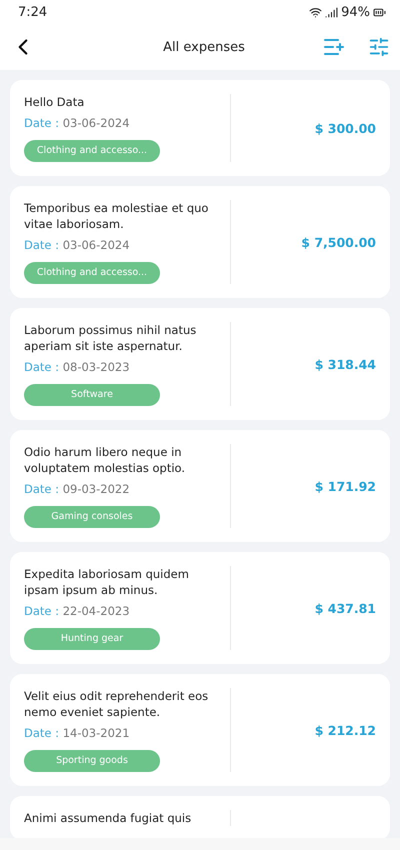  I want to click on signal-icon, so click(331, 12).